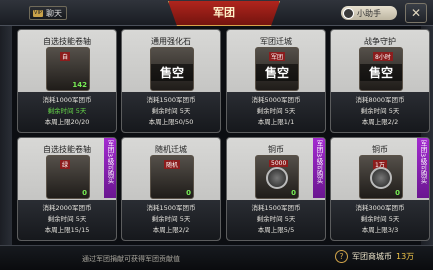 This screenshot has width=433, height=270. I want to click on donation-hint: 通过军团捐献可获得军团贡献值, so click(131, 259).